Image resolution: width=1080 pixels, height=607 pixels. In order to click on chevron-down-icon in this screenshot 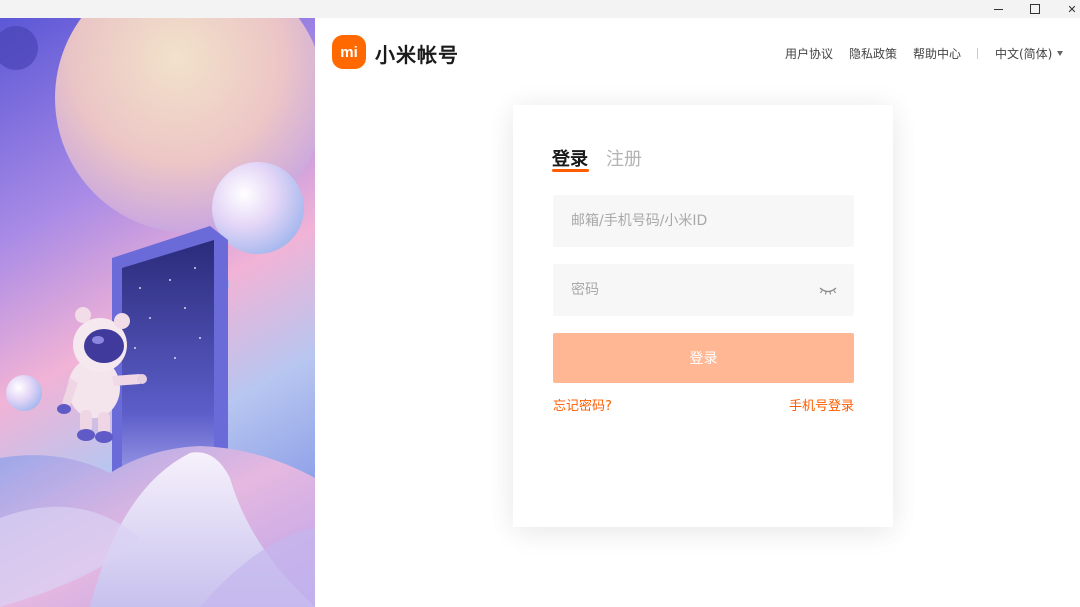, I will do `click(1060, 53)`.